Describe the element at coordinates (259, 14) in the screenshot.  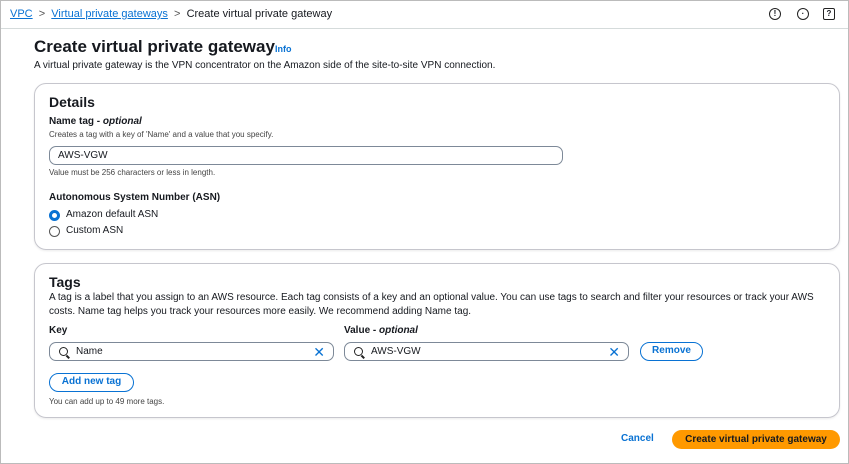
I see `breadcrumb-current: Create virtual private gateway` at that location.